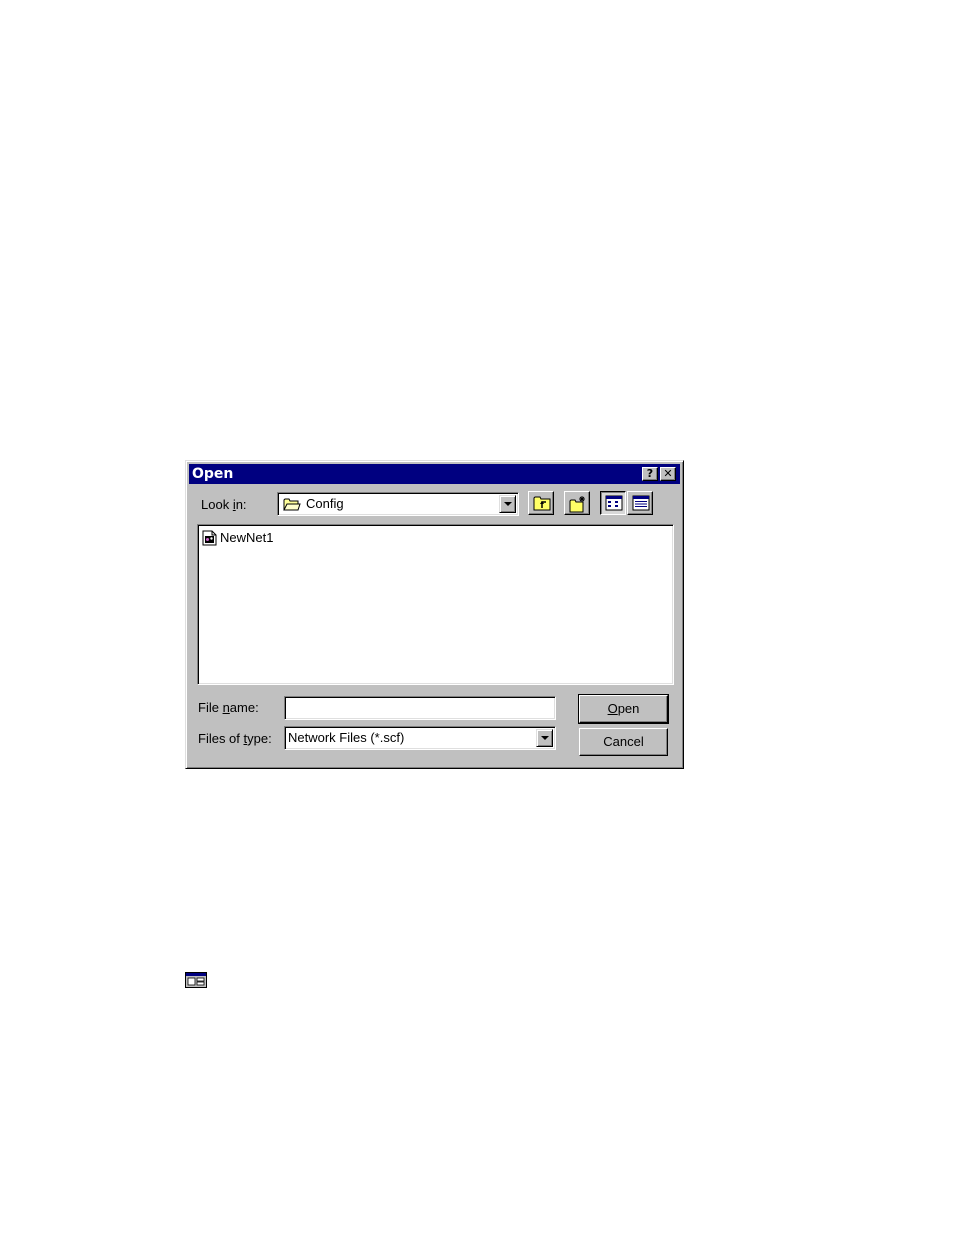 The height and width of the screenshot is (1235, 954). What do you see at coordinates (213, 474) in the screenshot?
I see `dialog-title: Open` at bounding box center [213, 474].